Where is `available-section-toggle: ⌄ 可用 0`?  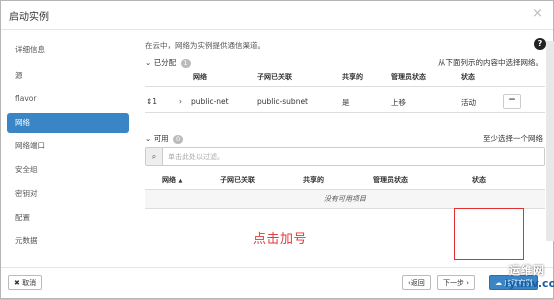 available-section-toggle: ⌄ 可用 0 is located at coordinates (164, 138).